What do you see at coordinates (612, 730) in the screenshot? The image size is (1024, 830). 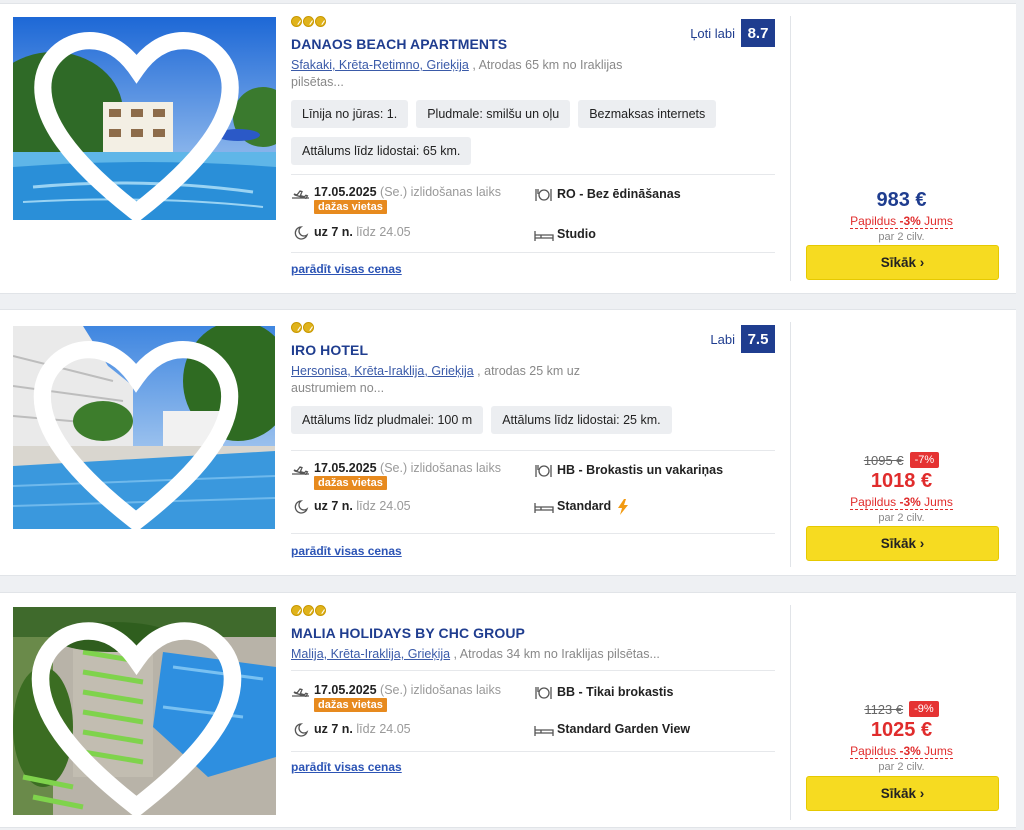 I see `room-type: Standard Garden View` at bounding box center [612, 730].